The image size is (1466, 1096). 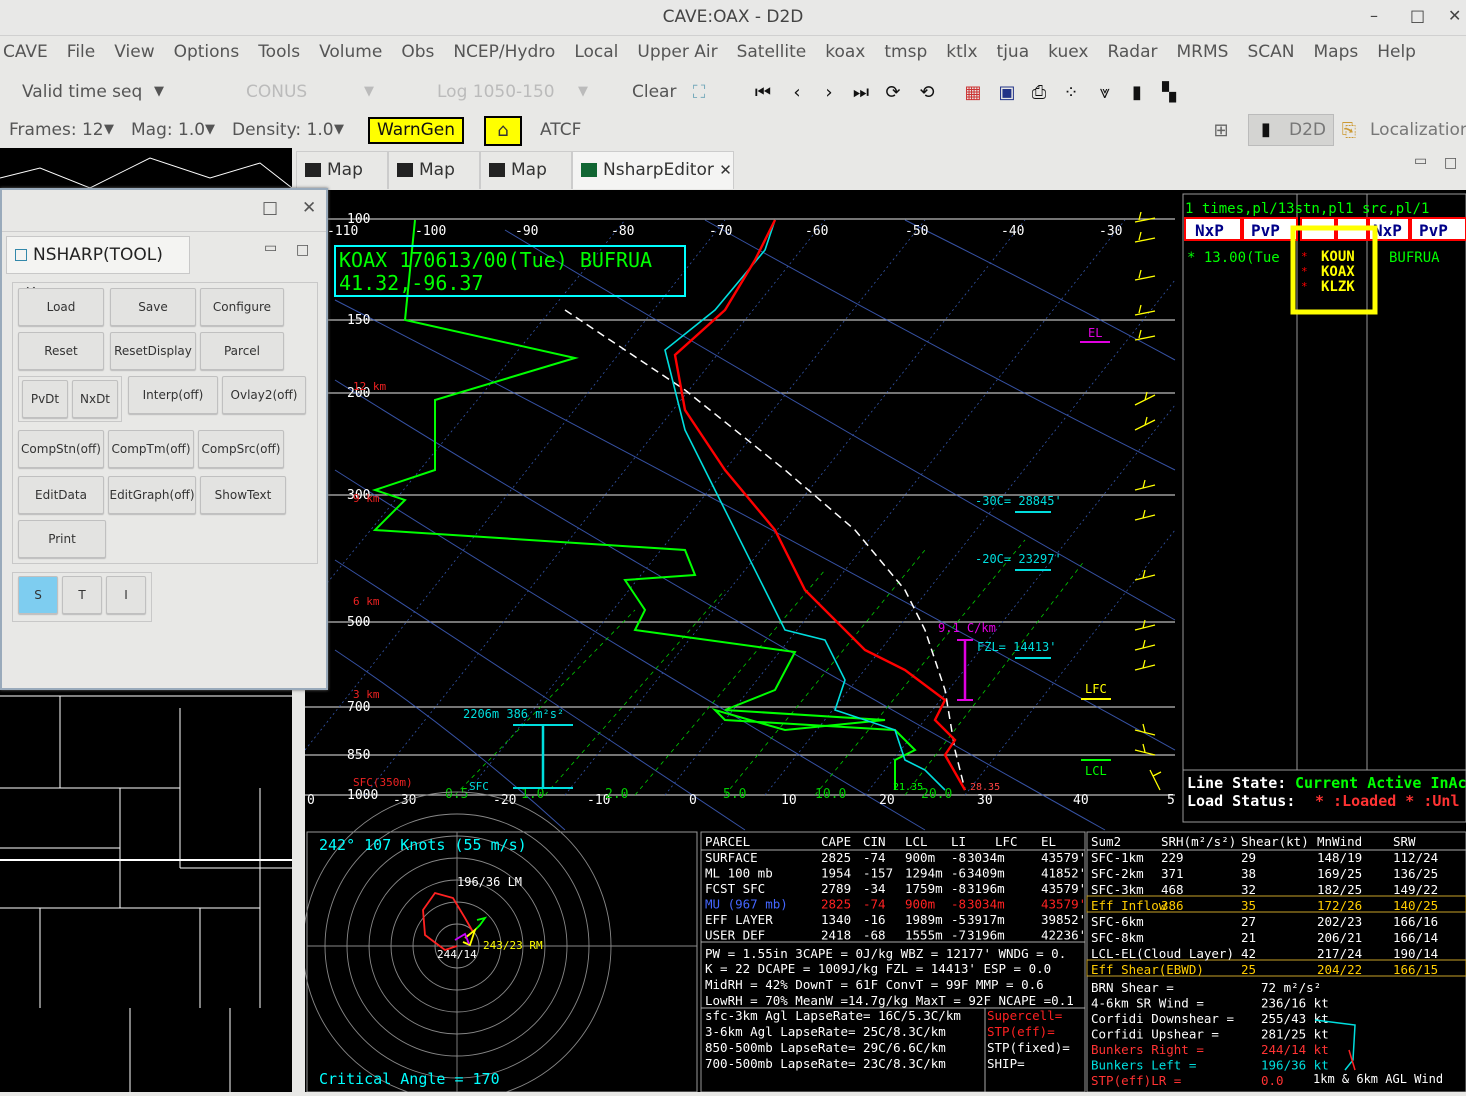 I want to click on sample-icon: ⁘, so click(x=1071, y=93).